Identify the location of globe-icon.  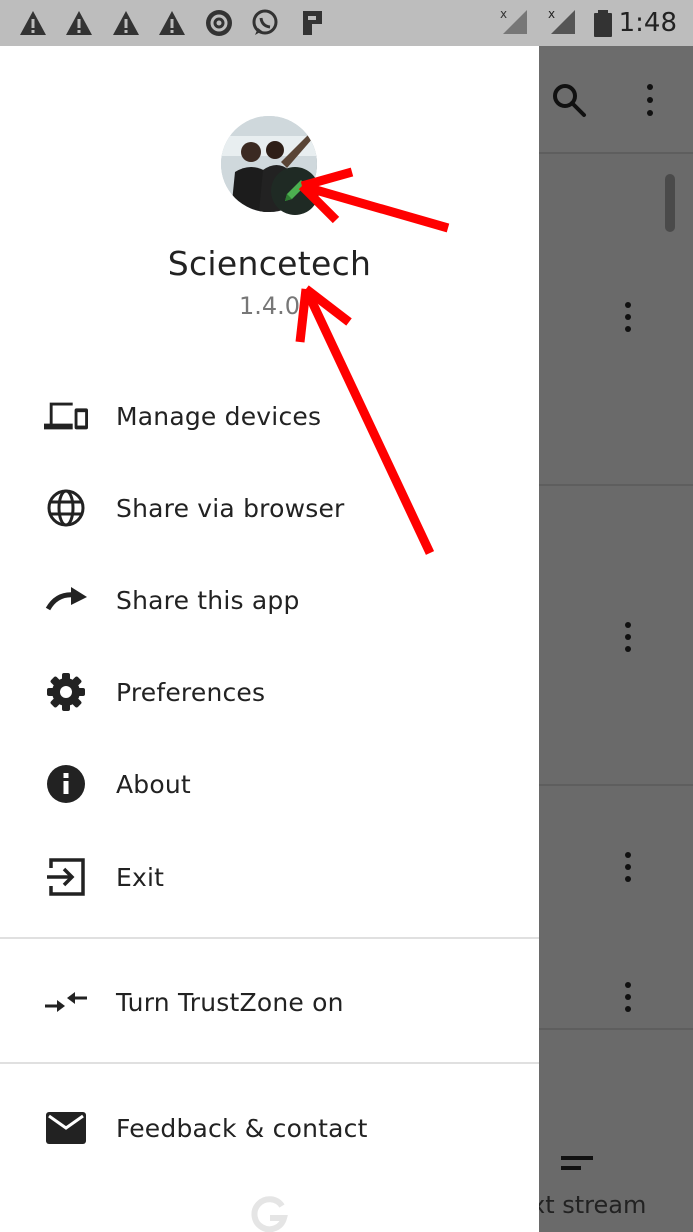
(66, 508).